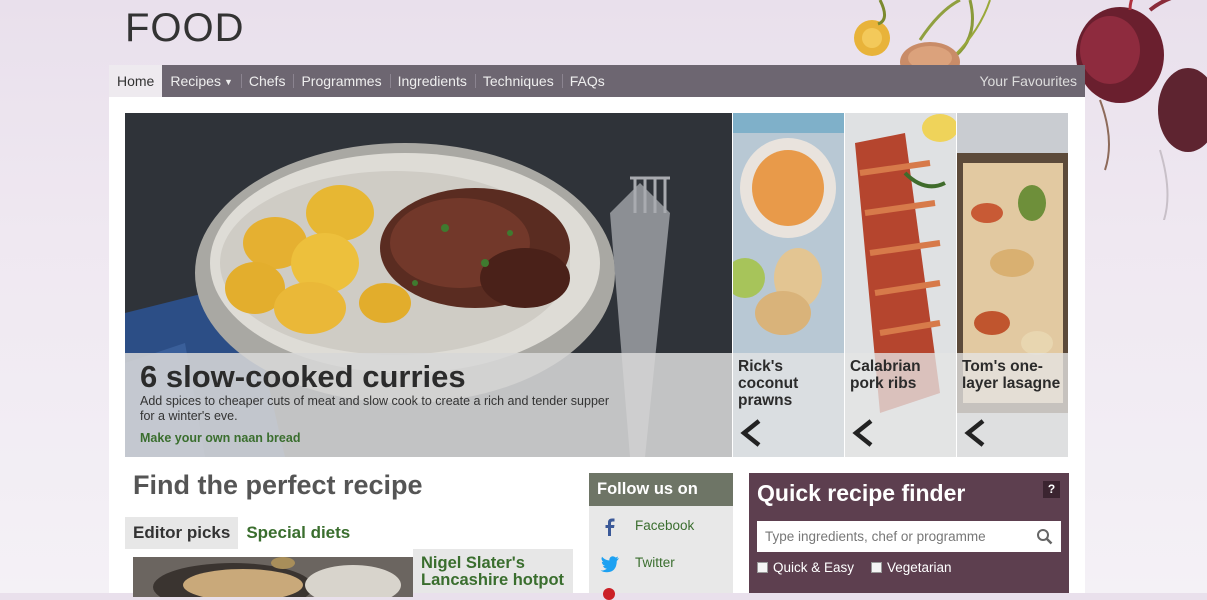 Image resolution: width=1207 pixels, height=600 pixels. What do you see at coordinates (768, 383) in the screenshot?
I see `card-title: Rick's coconut prawns` at bounding box center [768, 383].